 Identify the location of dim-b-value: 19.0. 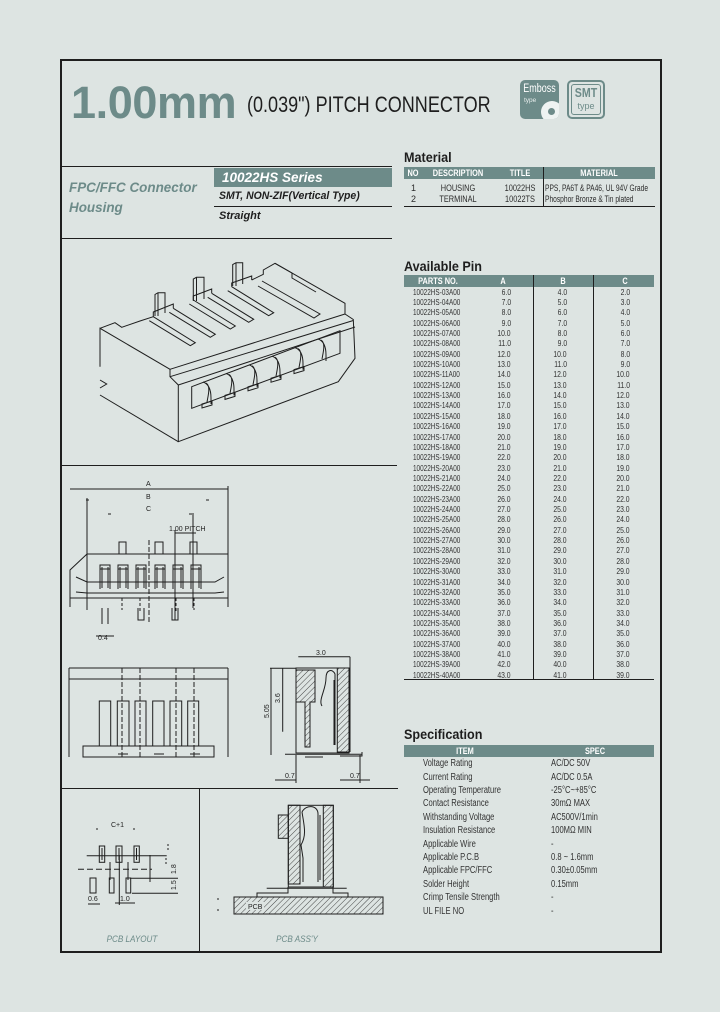
(560, 447).